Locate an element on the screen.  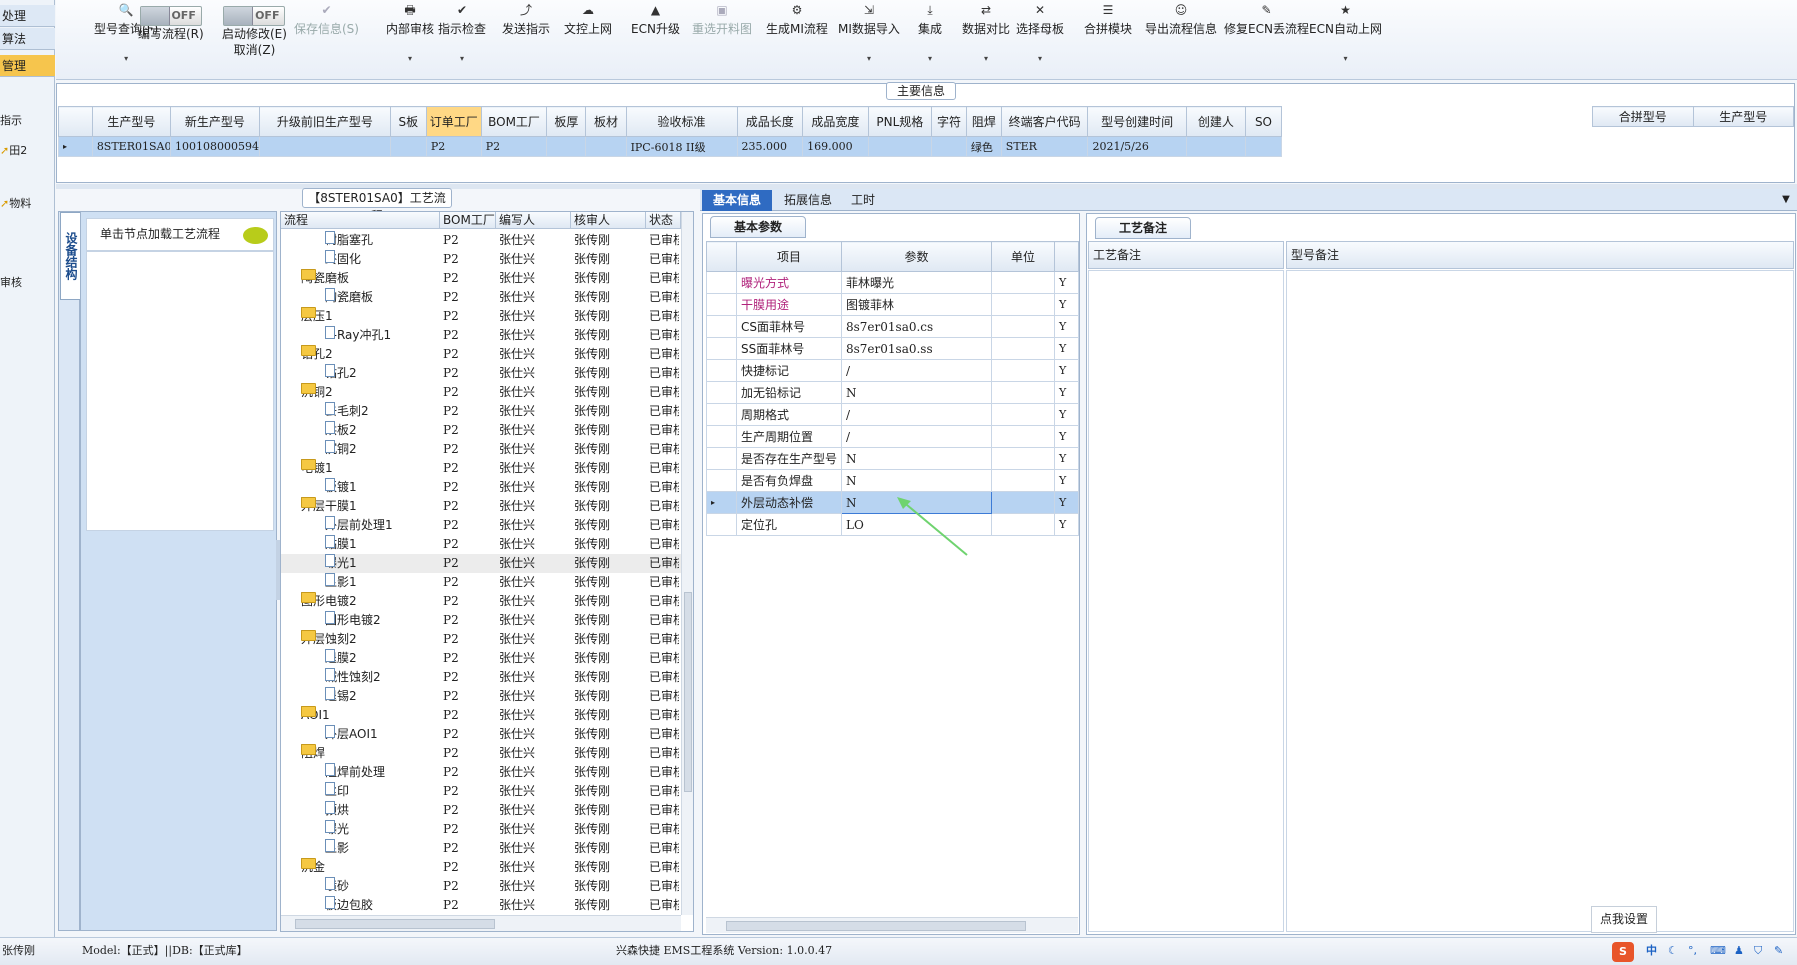
tree-vertical-scrollbar is located at coordinates (687, 563).